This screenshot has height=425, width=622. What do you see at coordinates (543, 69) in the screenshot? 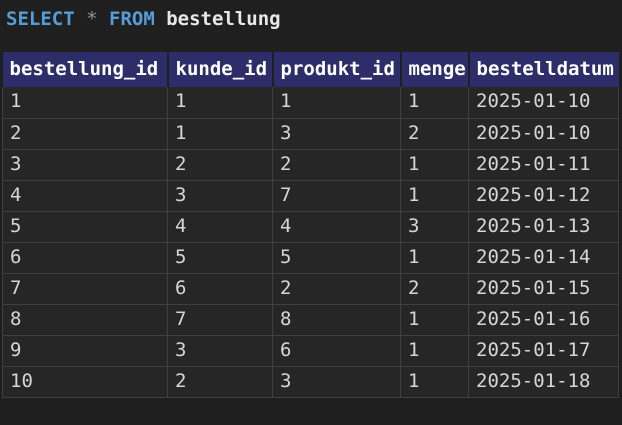
I see `column-header-bestelldatum: bestelldatum` at bounding box center [543, 69].